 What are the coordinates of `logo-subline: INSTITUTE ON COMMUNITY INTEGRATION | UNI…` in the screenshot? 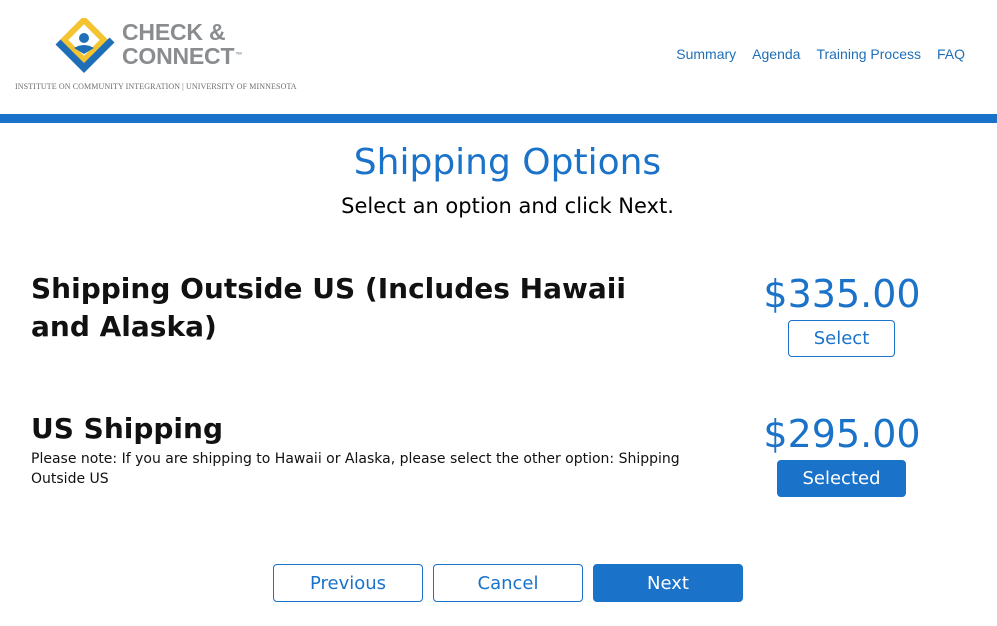 It's located at (156, 86).